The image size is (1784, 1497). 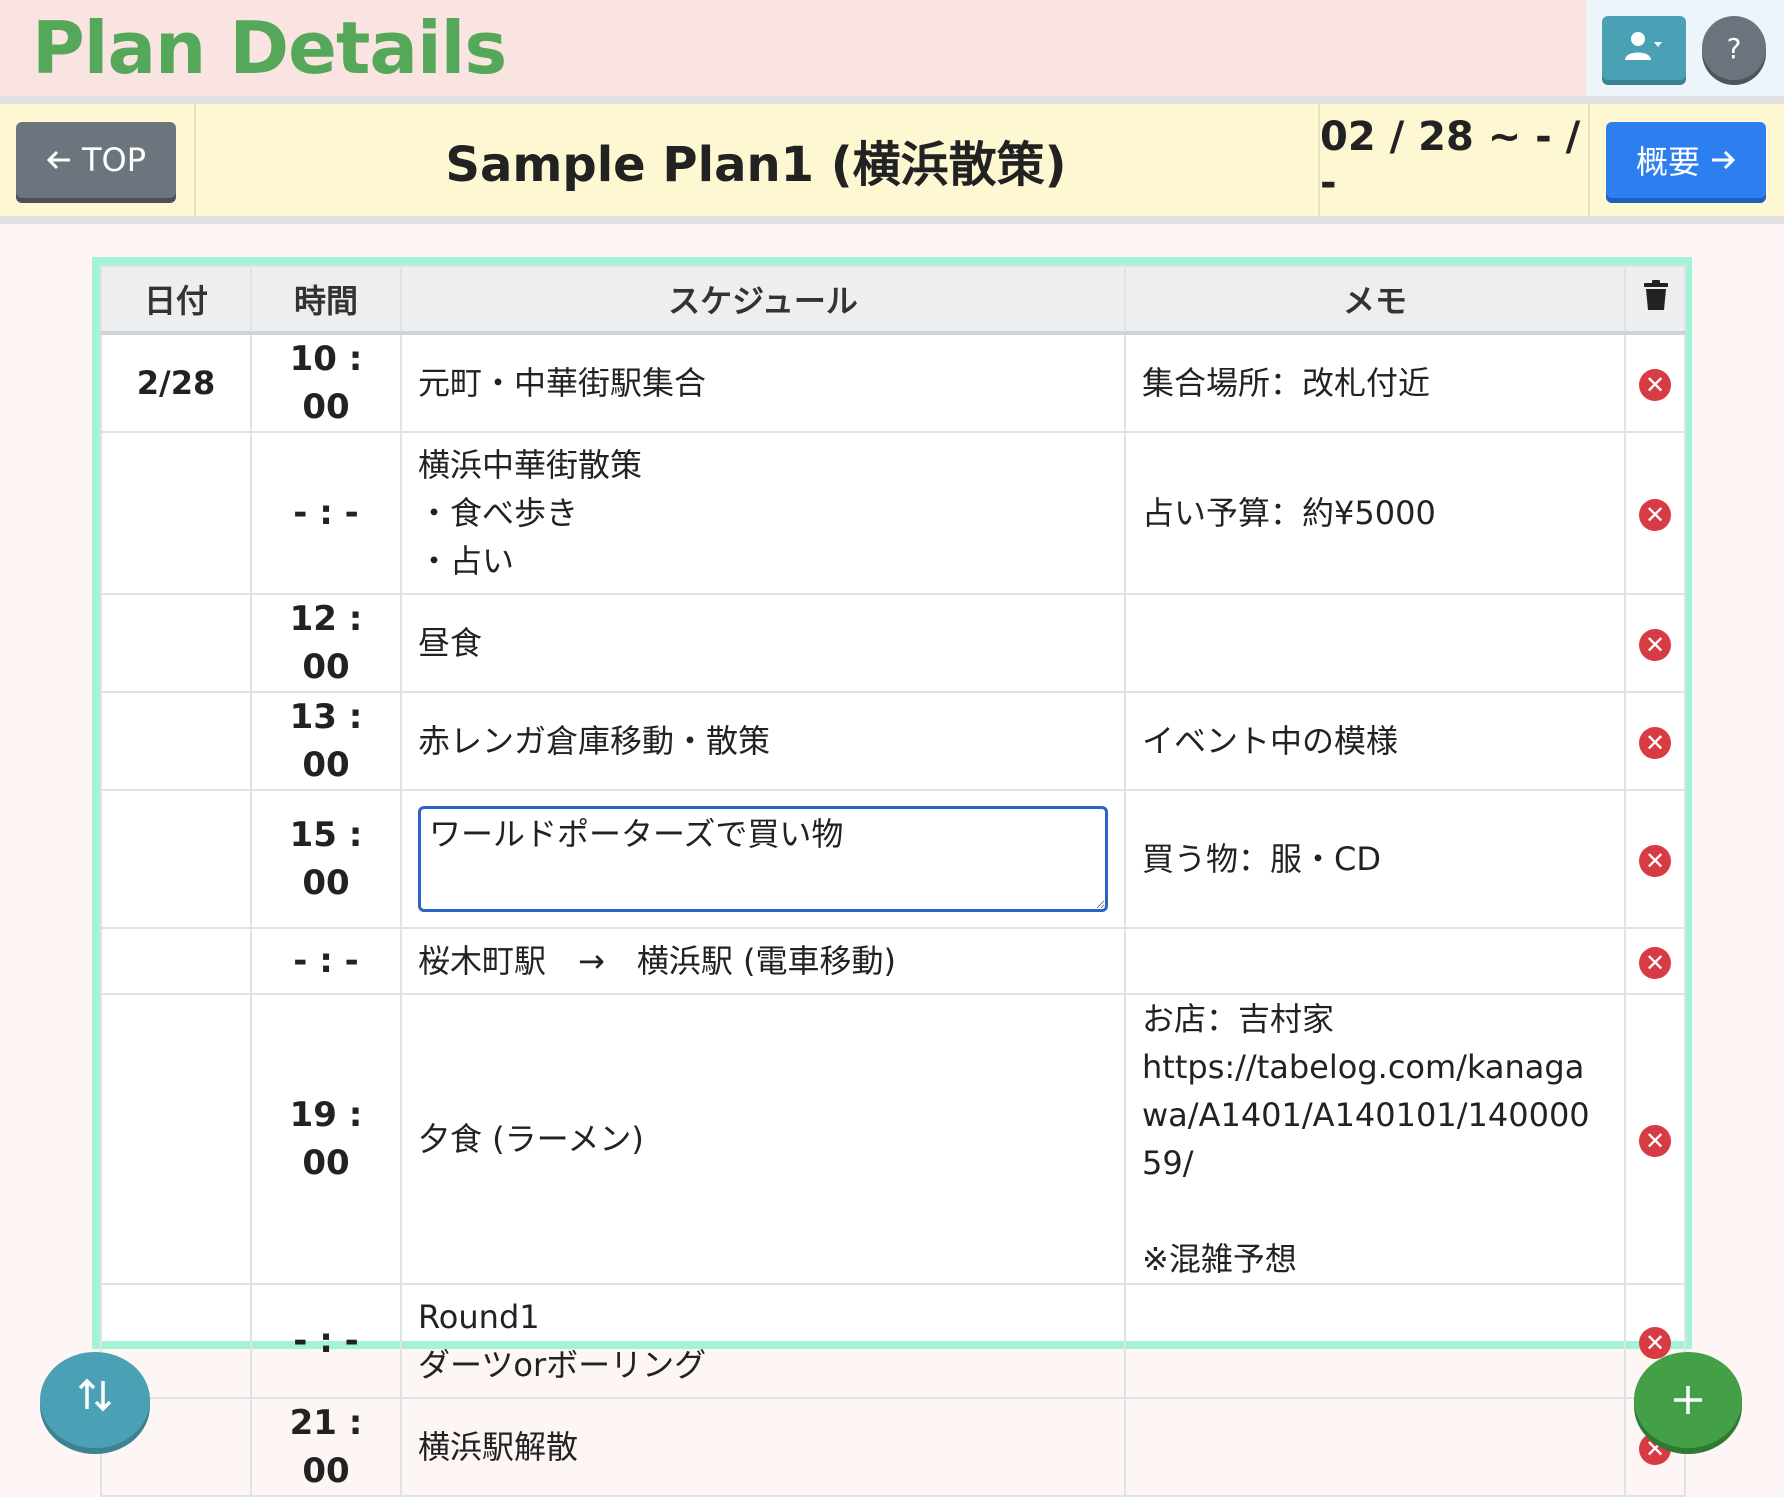 I want to click on plus-icon, so click(x=1688, y=1400).